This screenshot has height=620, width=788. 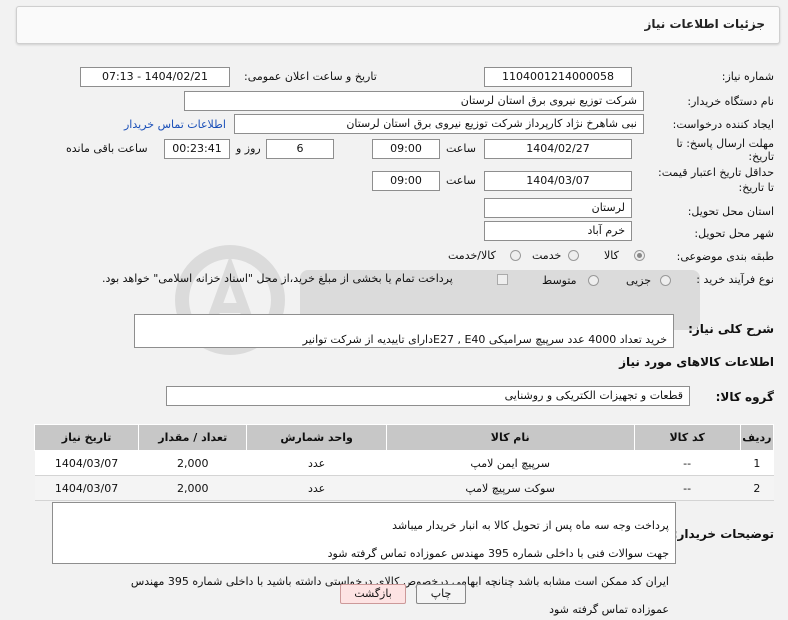 I want to click on delivery-city-label: شهر محل تحویل:, so click(x=734, y=233).